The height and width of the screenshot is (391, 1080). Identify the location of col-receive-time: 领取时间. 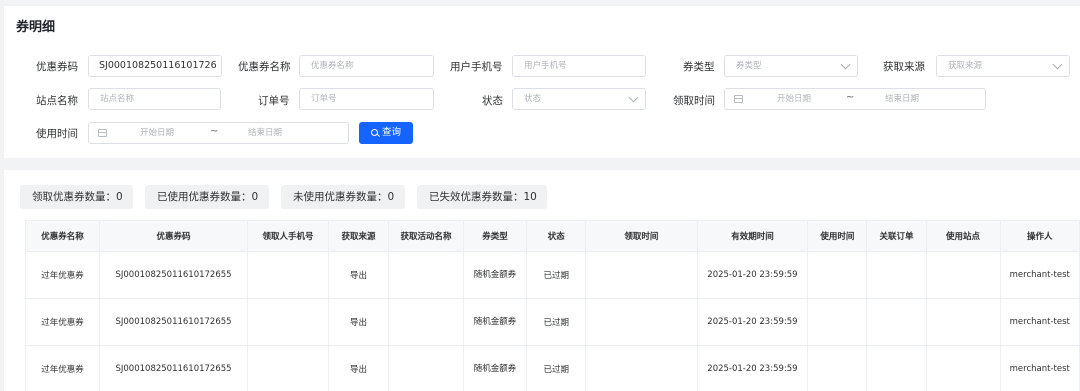
(641, 236).